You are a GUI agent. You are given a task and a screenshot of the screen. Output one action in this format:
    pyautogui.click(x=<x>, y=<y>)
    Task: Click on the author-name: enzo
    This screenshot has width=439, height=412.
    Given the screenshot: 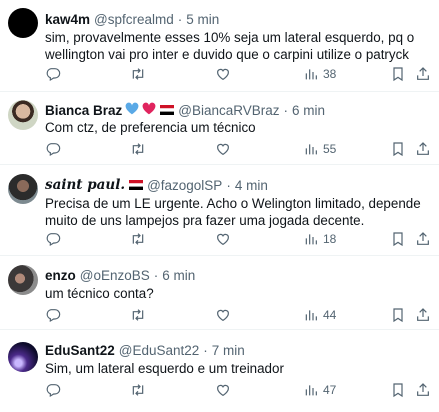 What is the action you would take?
    pyautogui.click(x=60, y=275)
    